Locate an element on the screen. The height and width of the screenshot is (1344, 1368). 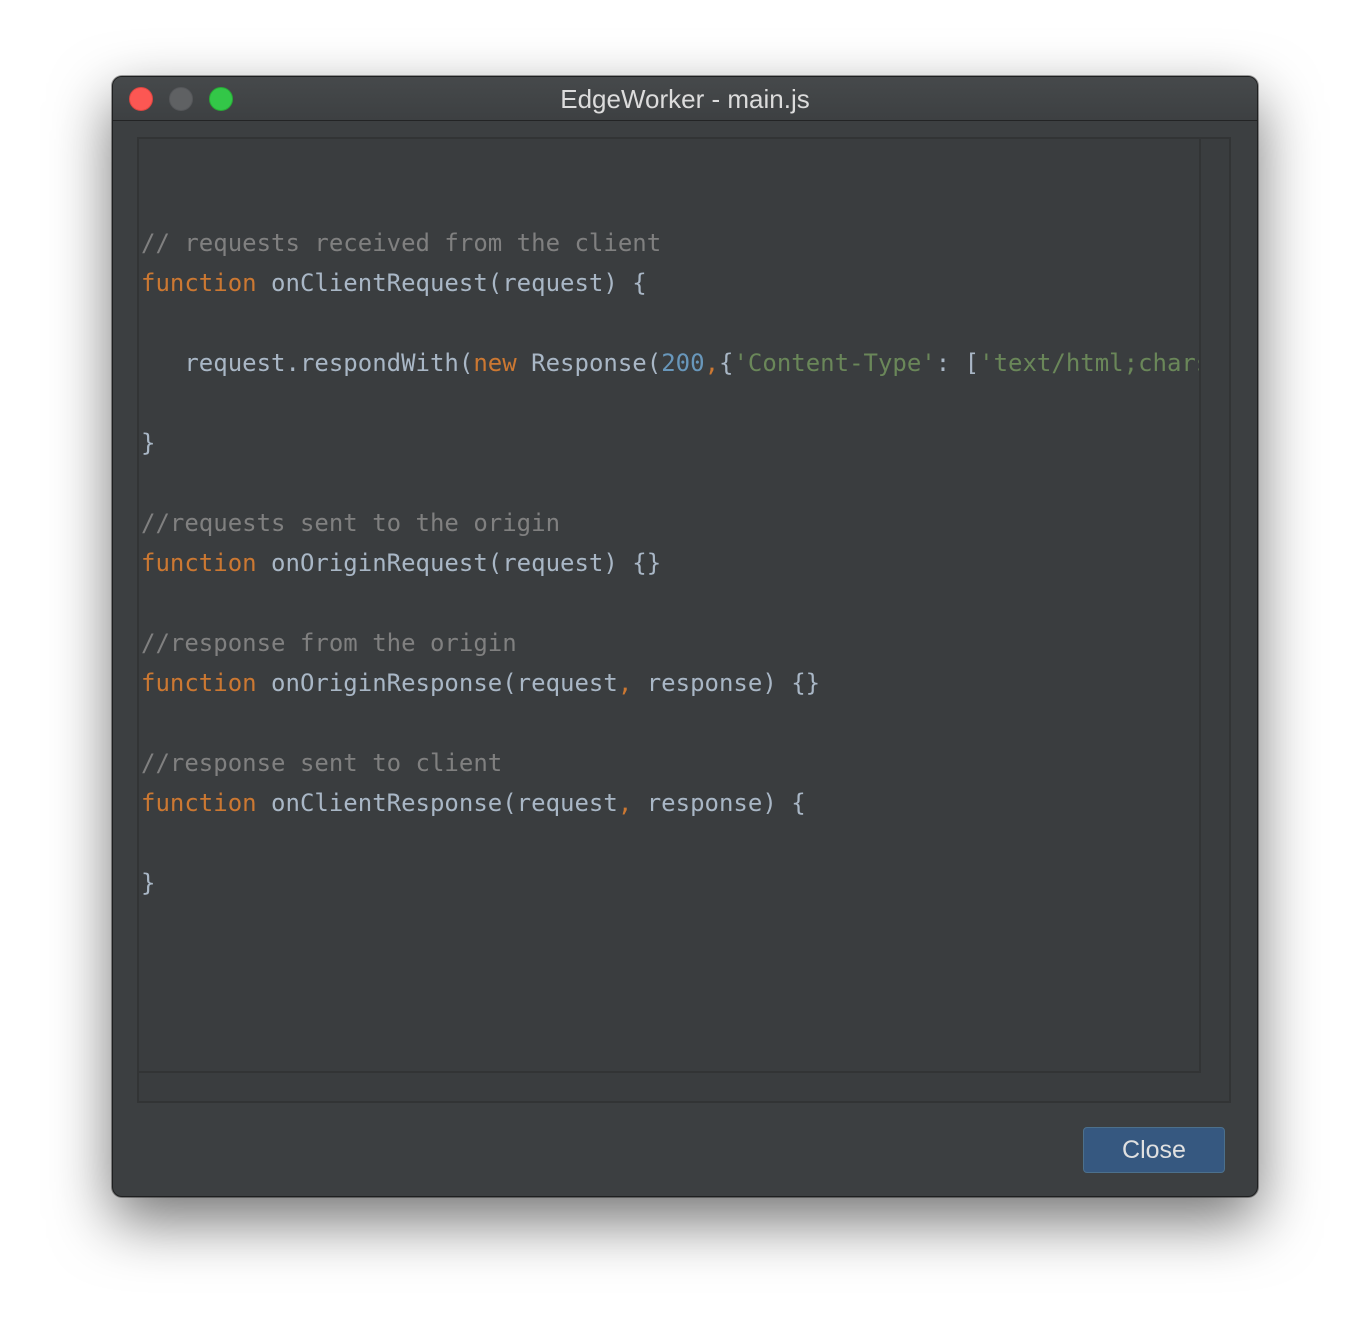
title-bar: EdgeWorker - main.js is located at coordinates (685, 99).